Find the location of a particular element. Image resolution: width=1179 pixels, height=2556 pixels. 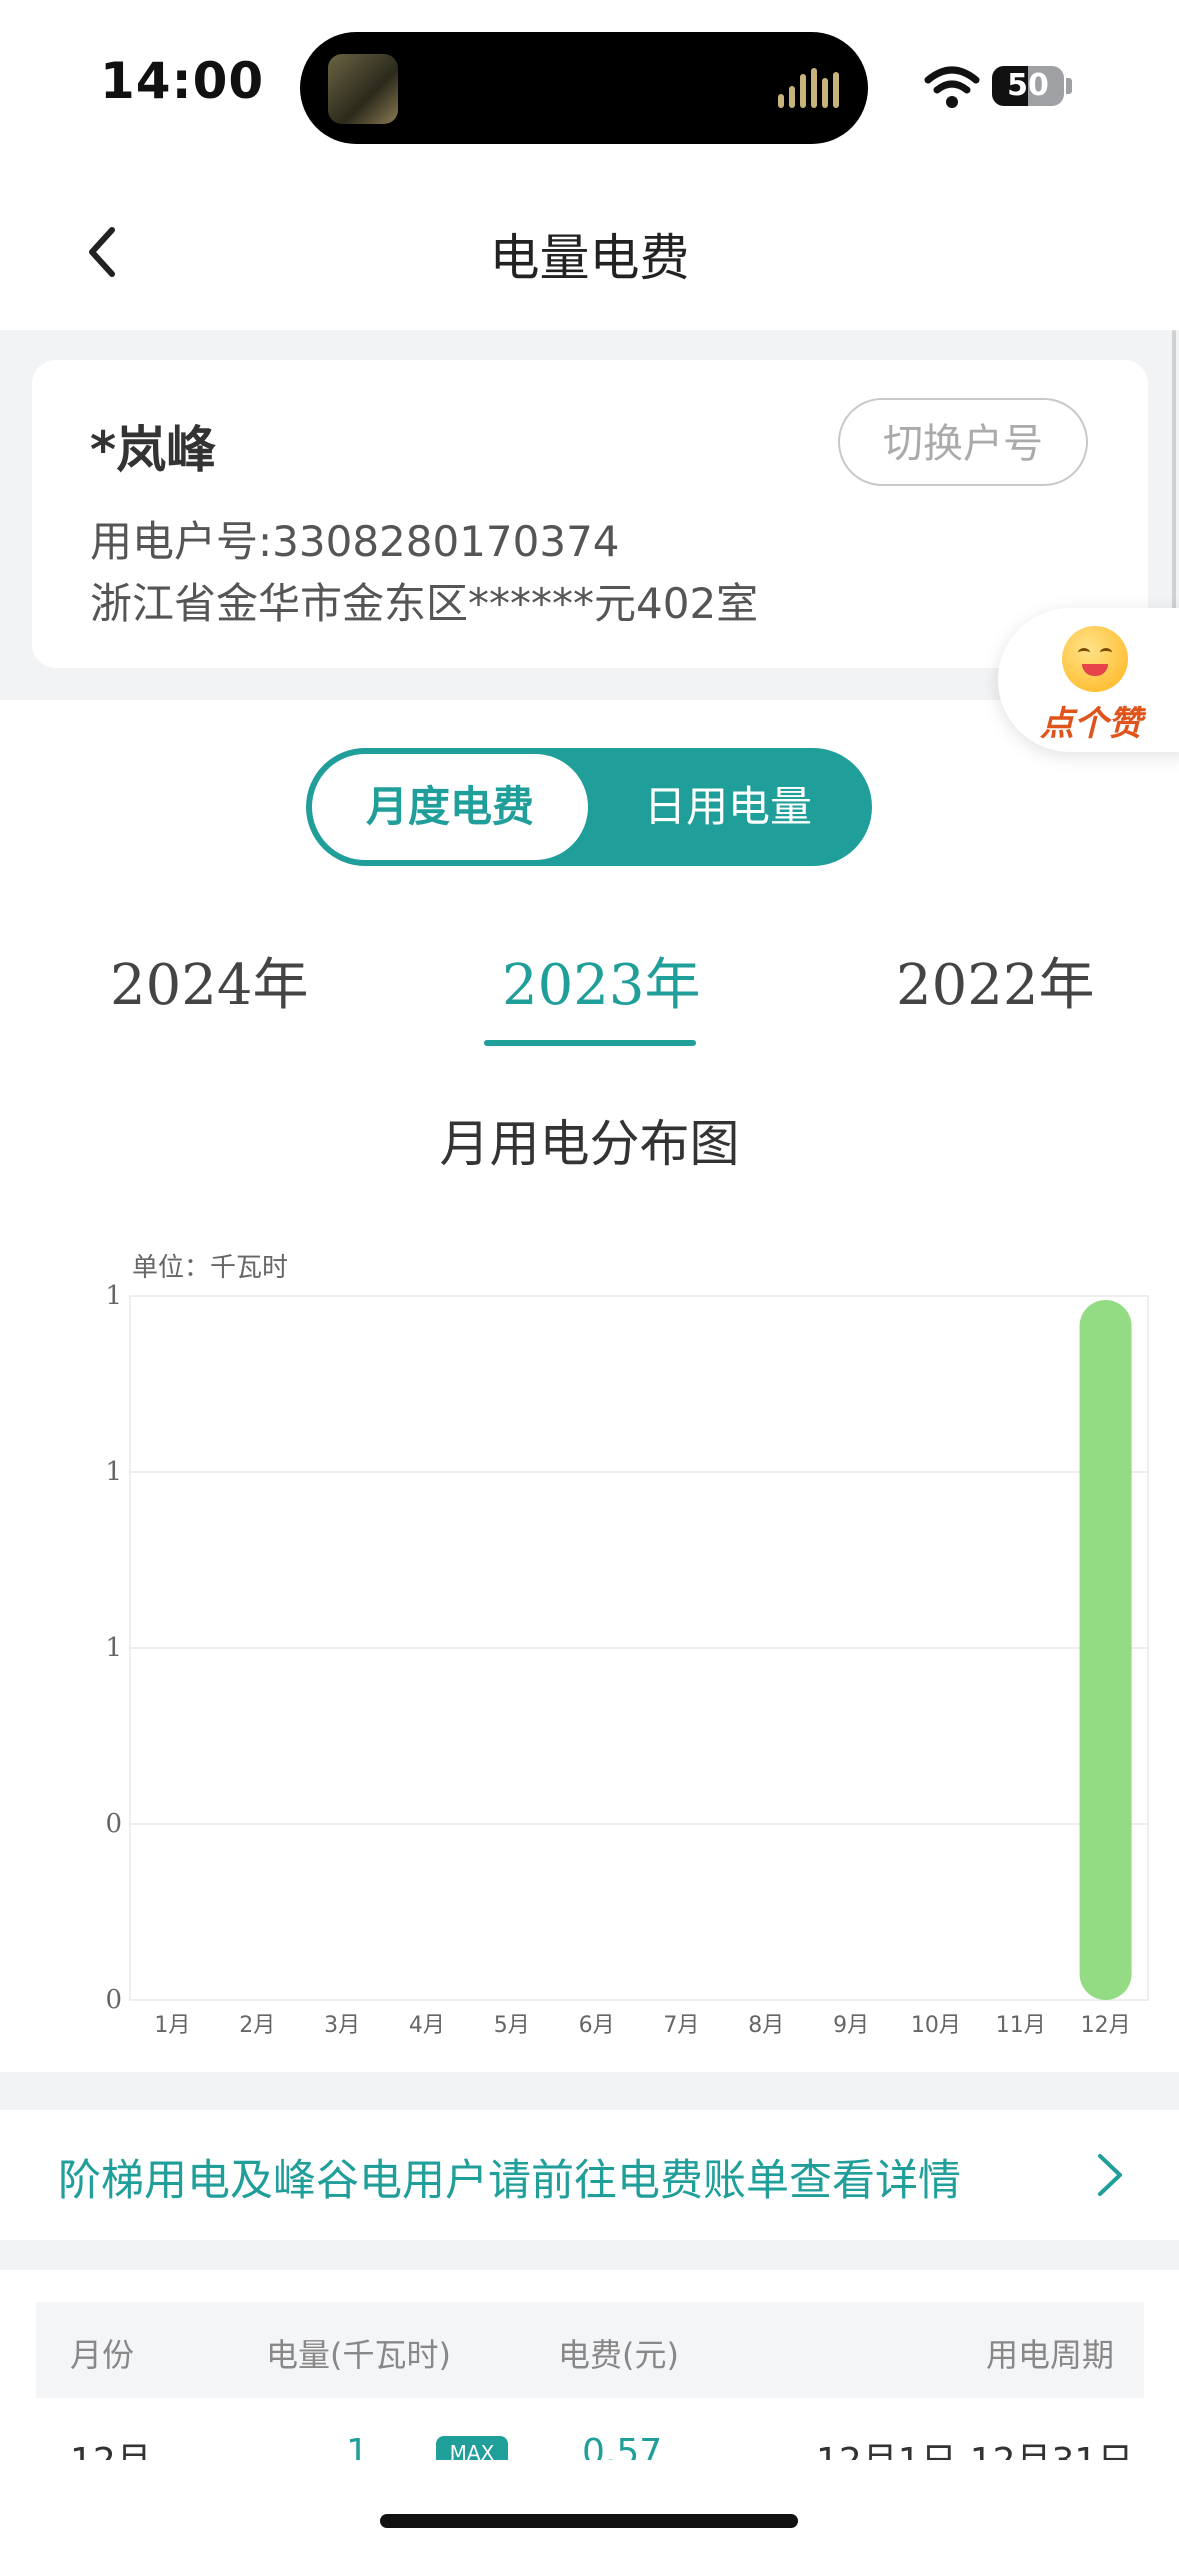

x-tick-label: 3月 is located at coordinates (342, 2025).